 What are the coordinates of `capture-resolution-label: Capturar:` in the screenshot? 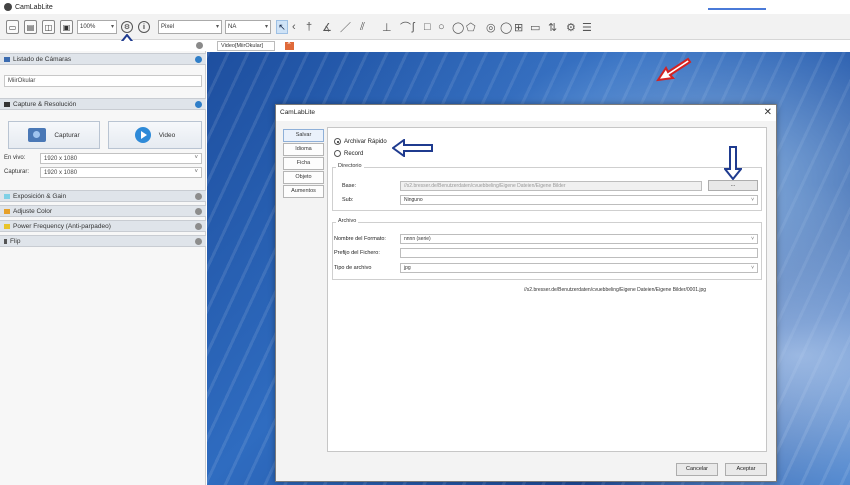 It's located at (17, 172).